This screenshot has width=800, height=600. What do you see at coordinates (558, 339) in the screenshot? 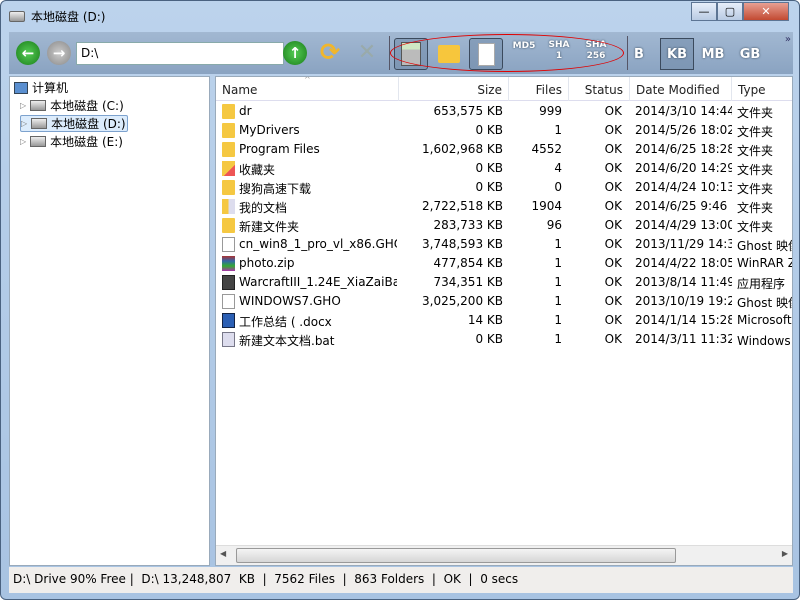
I see `cell-files: 1` at bounding box center [558, 339].